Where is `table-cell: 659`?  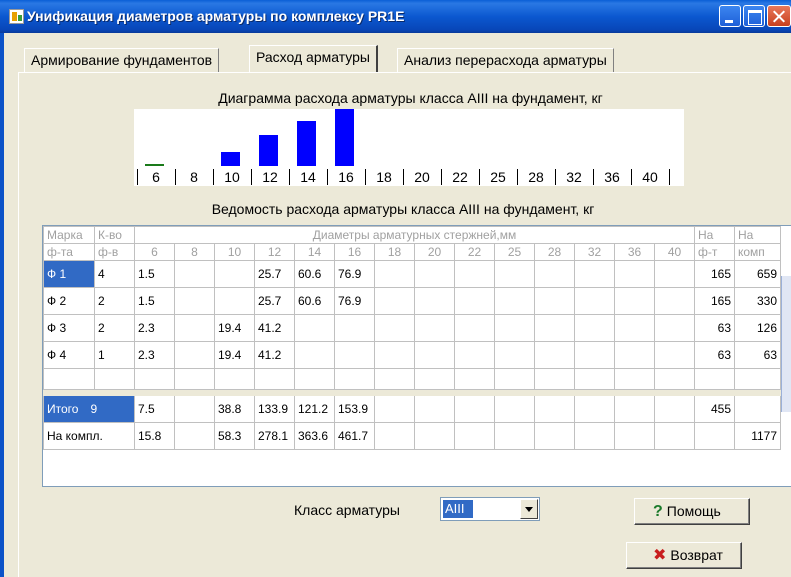 table-cell: 659 is located at coordinates (757, 274).